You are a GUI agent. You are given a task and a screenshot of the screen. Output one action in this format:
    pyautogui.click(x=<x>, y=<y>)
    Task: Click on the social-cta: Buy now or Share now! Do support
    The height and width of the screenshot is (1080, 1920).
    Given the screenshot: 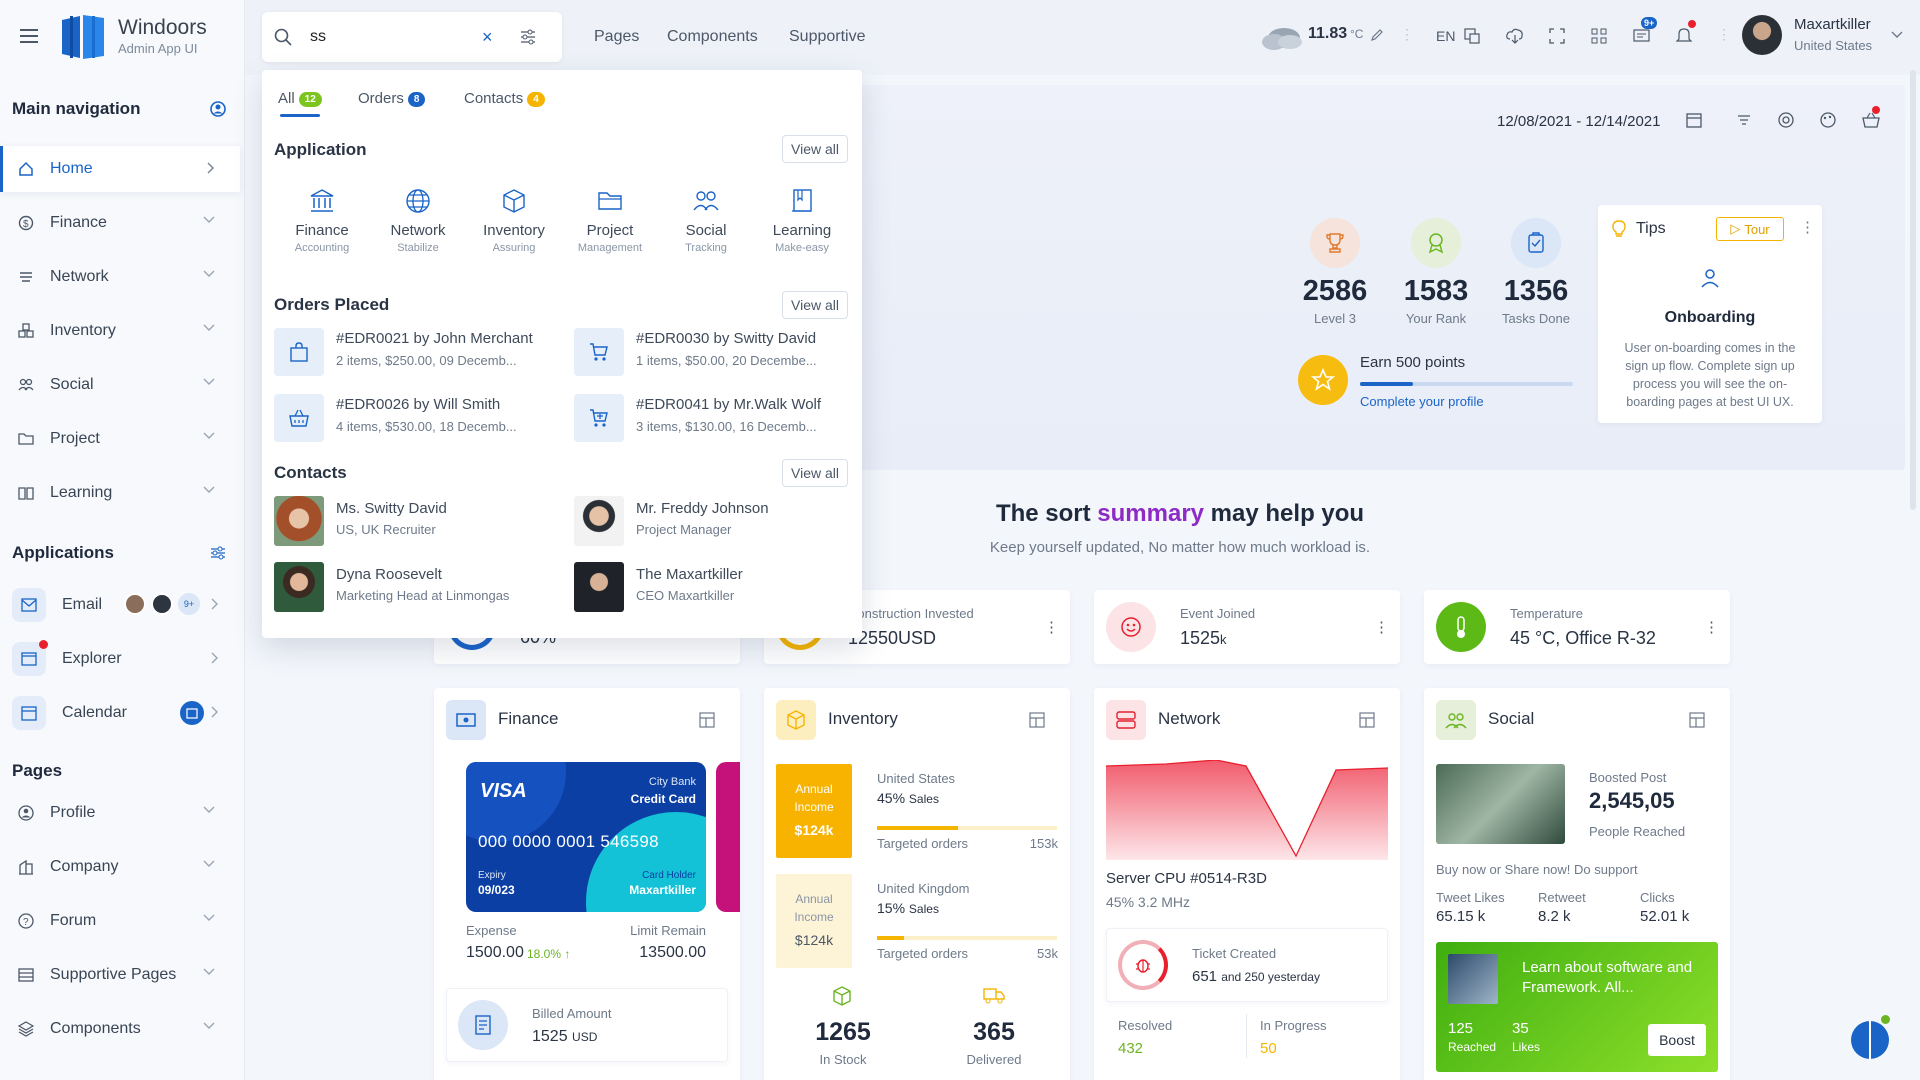 What is the action you would take?
    pyautogui.click(x=1537, y=869)
    